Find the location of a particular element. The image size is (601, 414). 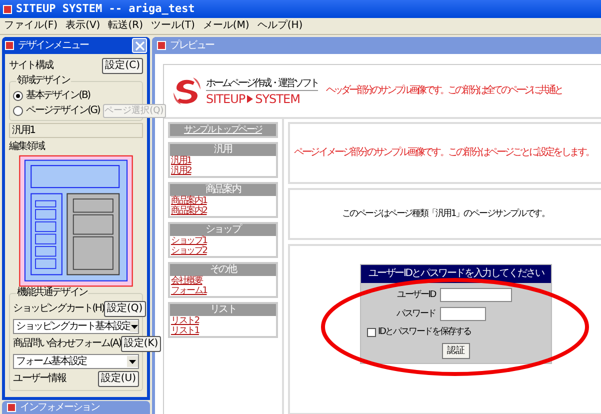

page-note: このページはページ種類「汎用1」のページサンプルです。 is located at coordinates (446, 214).